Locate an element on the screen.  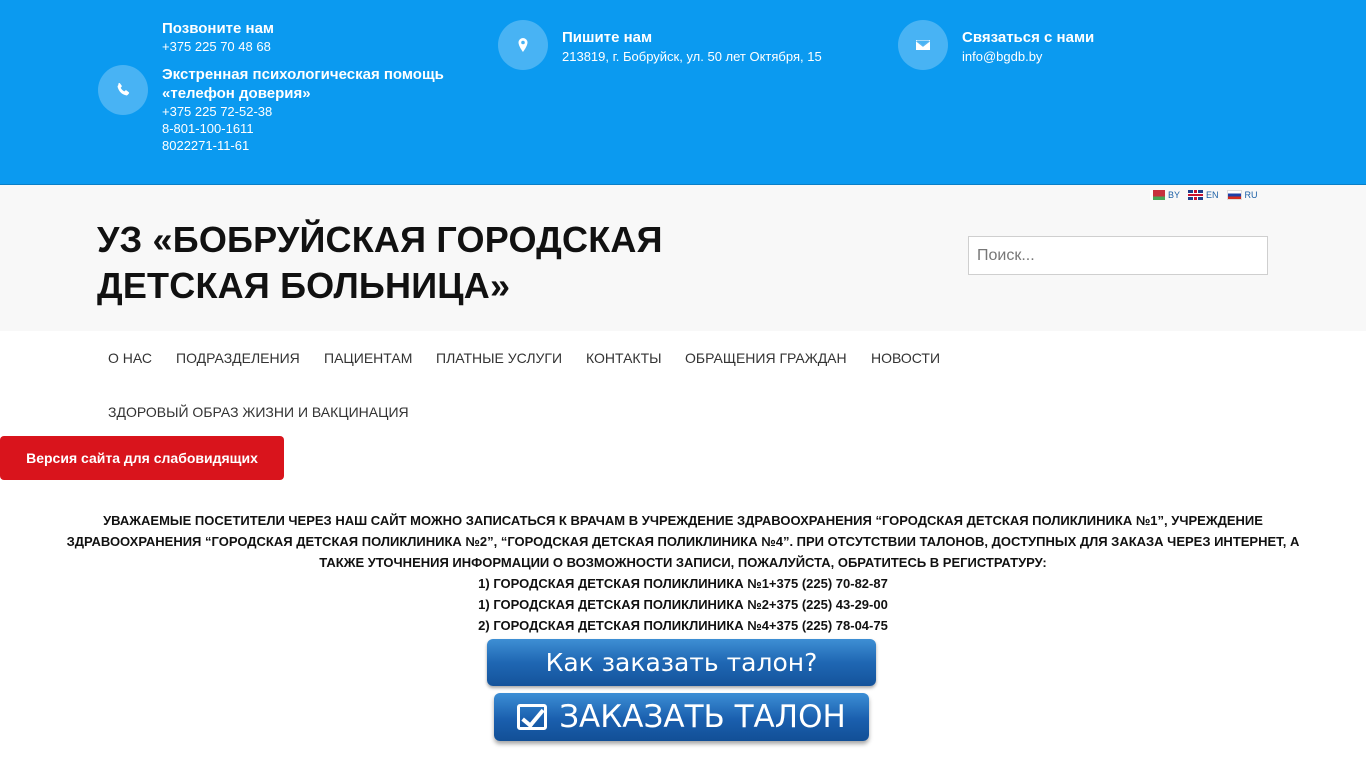
nav-item-departments: ПОДРАЗДЕЛЕНИЯ is located at coordinates (238, 358).